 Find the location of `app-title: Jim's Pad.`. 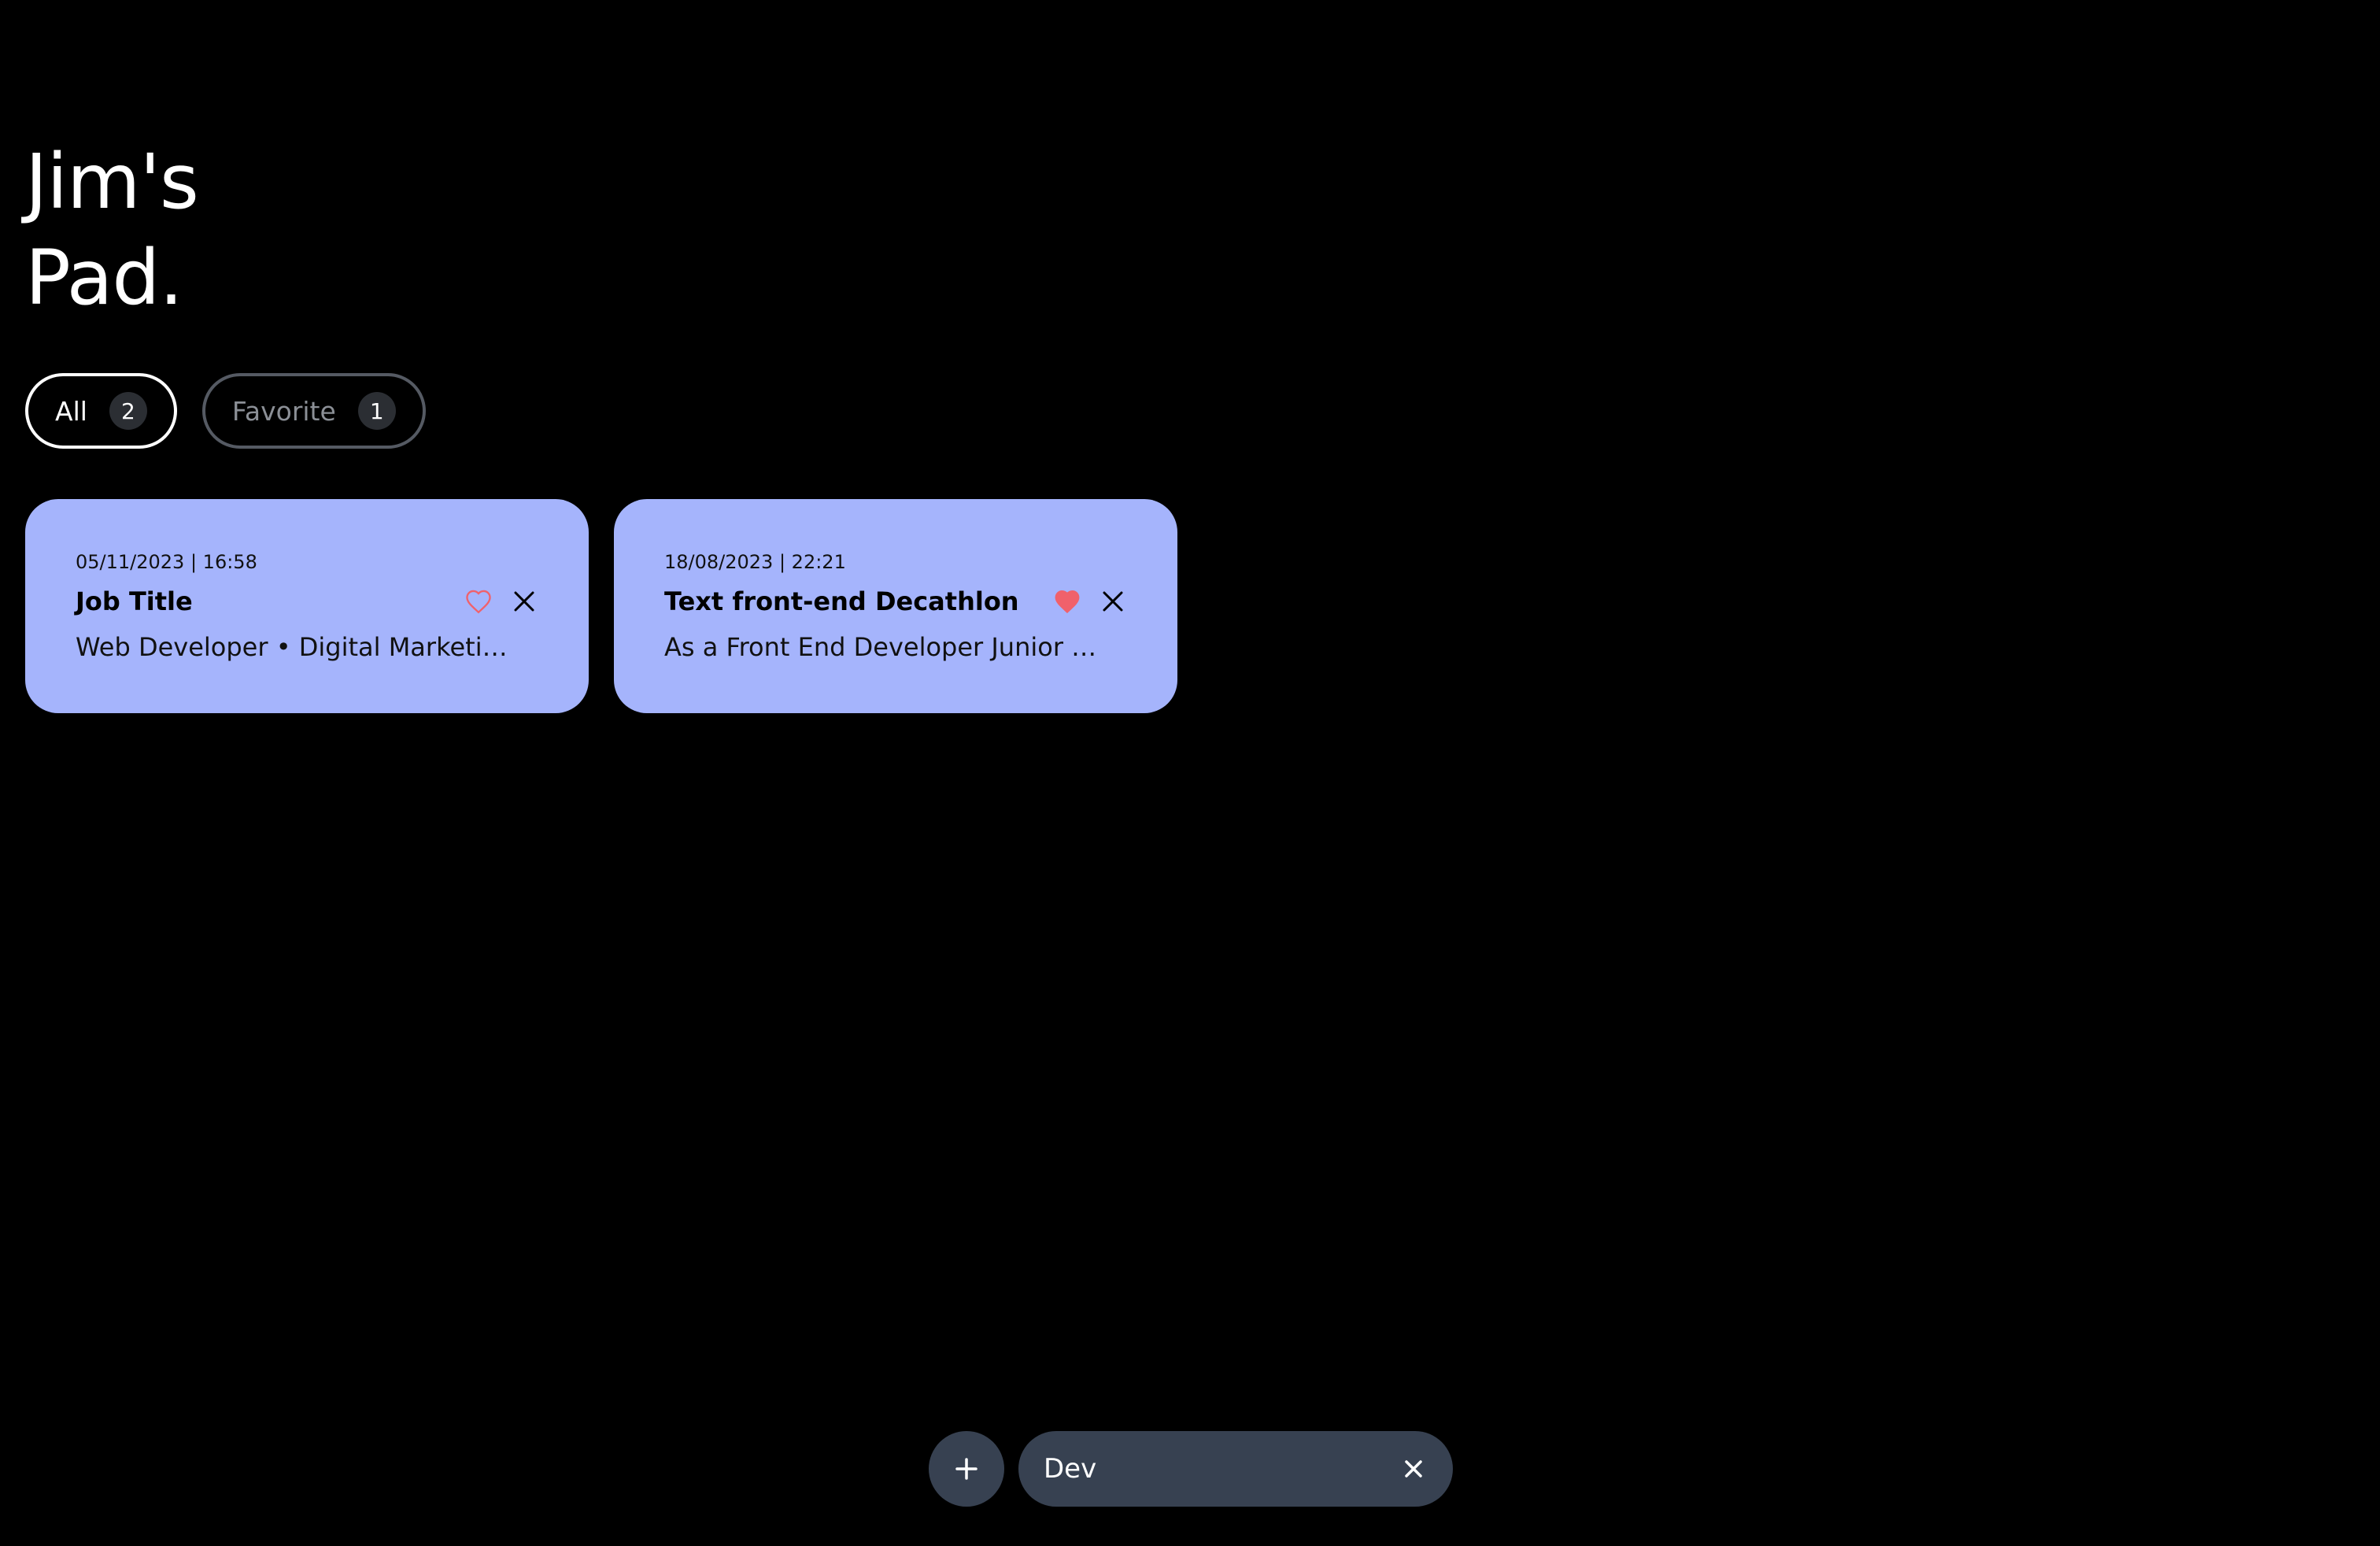

app-title: Jim's Pad. is located at coordinates (112, 230).